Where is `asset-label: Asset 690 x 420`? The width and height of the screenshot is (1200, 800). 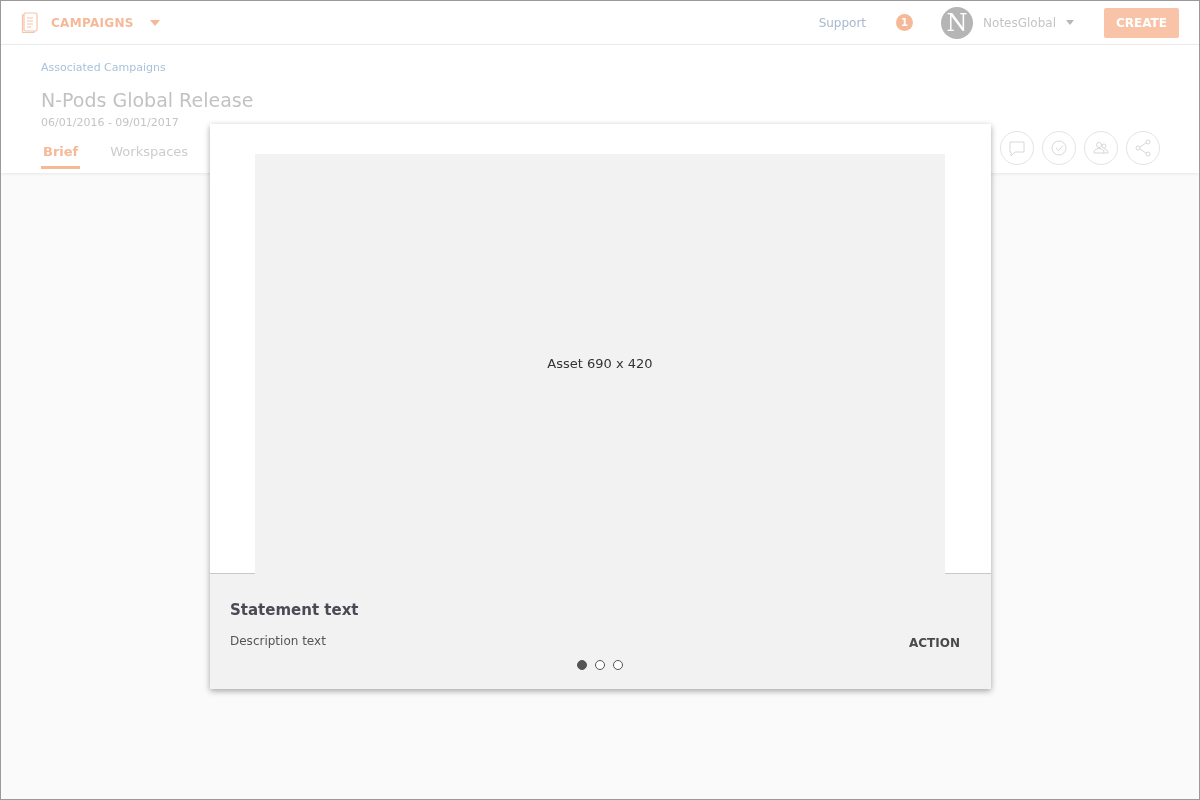
asset-label: Asset 690 x 420 is located at coordinates (600, 364).